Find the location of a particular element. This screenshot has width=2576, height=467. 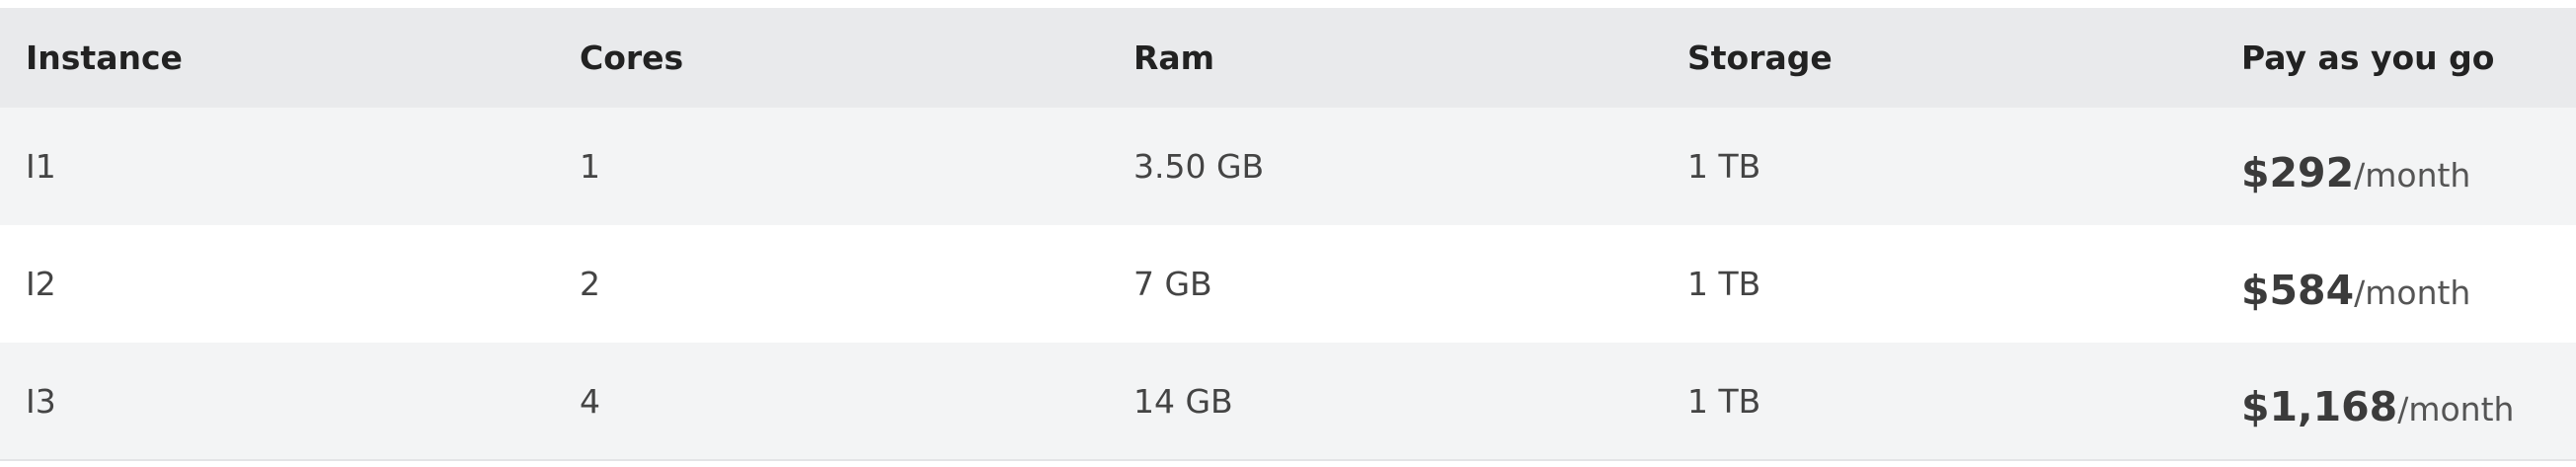

header-instance: Instance is located at coordinates (104, 58).